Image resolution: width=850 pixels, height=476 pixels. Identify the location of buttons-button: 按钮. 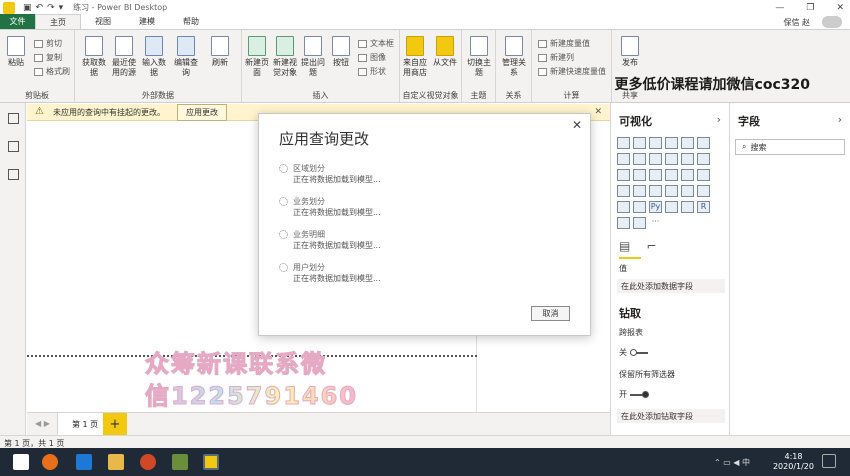
(341, 52).